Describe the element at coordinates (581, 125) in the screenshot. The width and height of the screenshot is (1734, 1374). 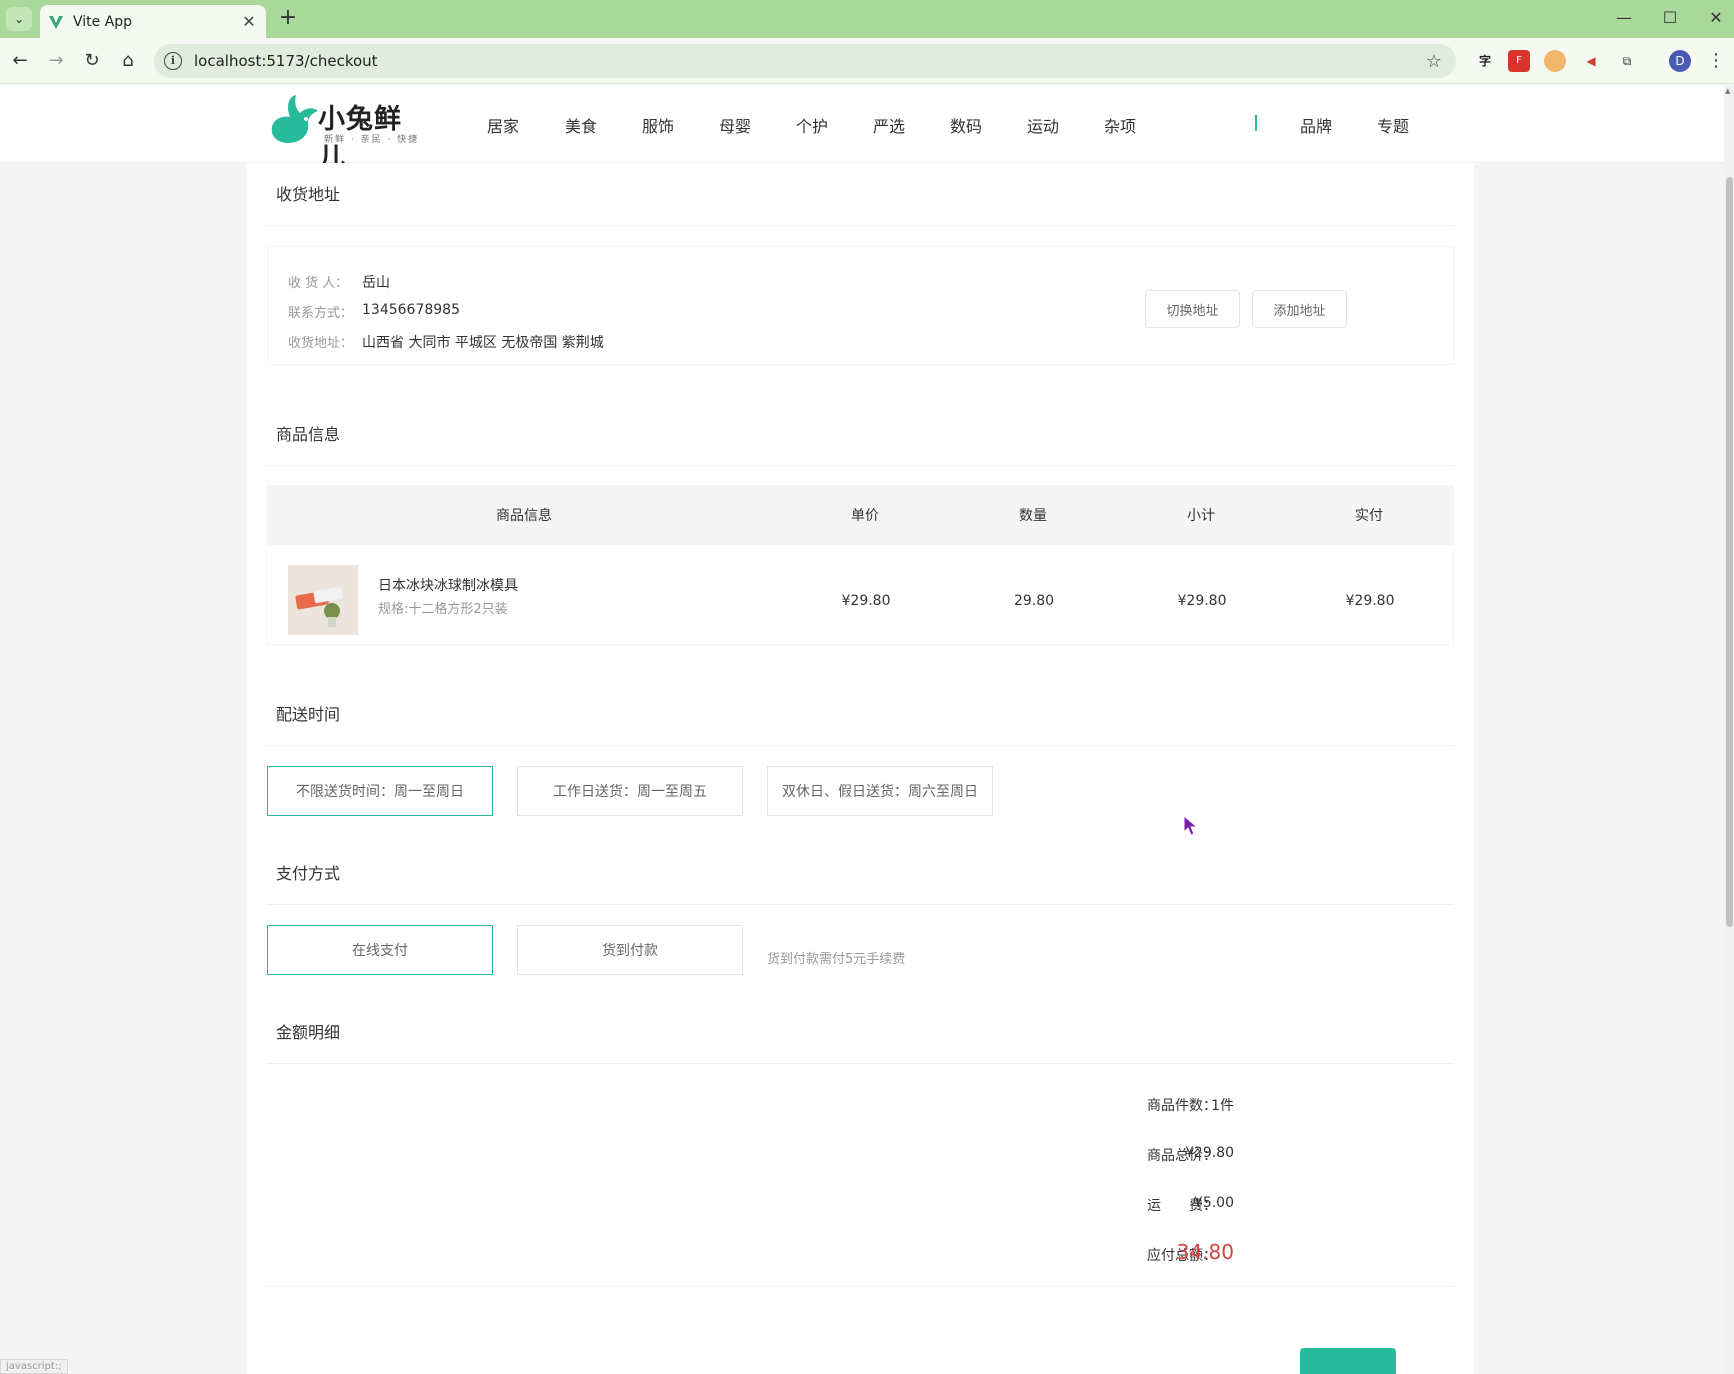
I see `nav-item: 美食` at that location.